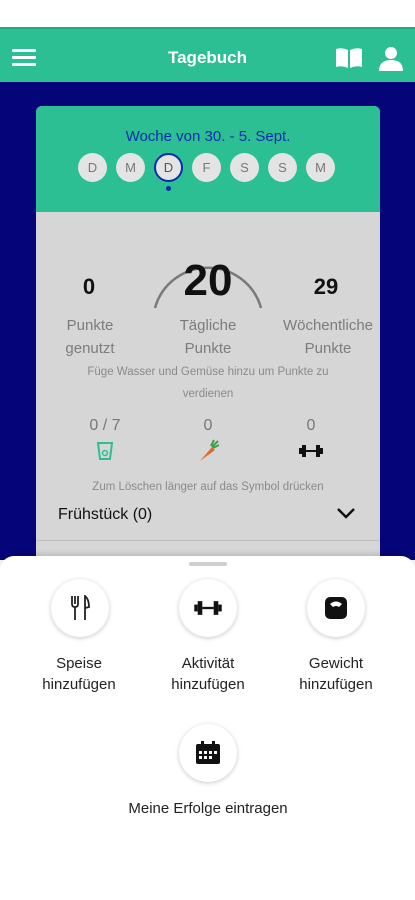 The width and height of the screenshot is (415, 900). Describe the element at coordinates (79, 684) in the screenshot. I see `add-food-label-line: hinzufügen` at that location.